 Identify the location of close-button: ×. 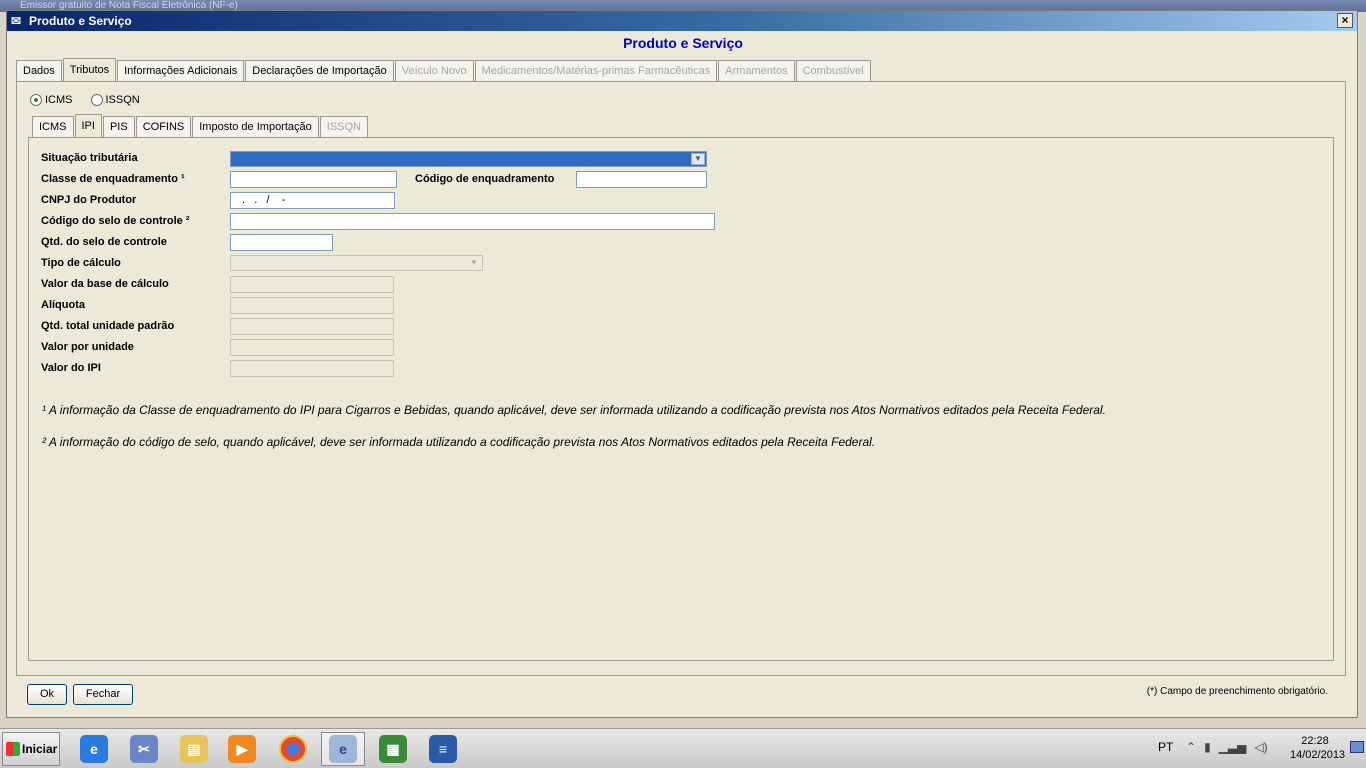
(1345, 20).